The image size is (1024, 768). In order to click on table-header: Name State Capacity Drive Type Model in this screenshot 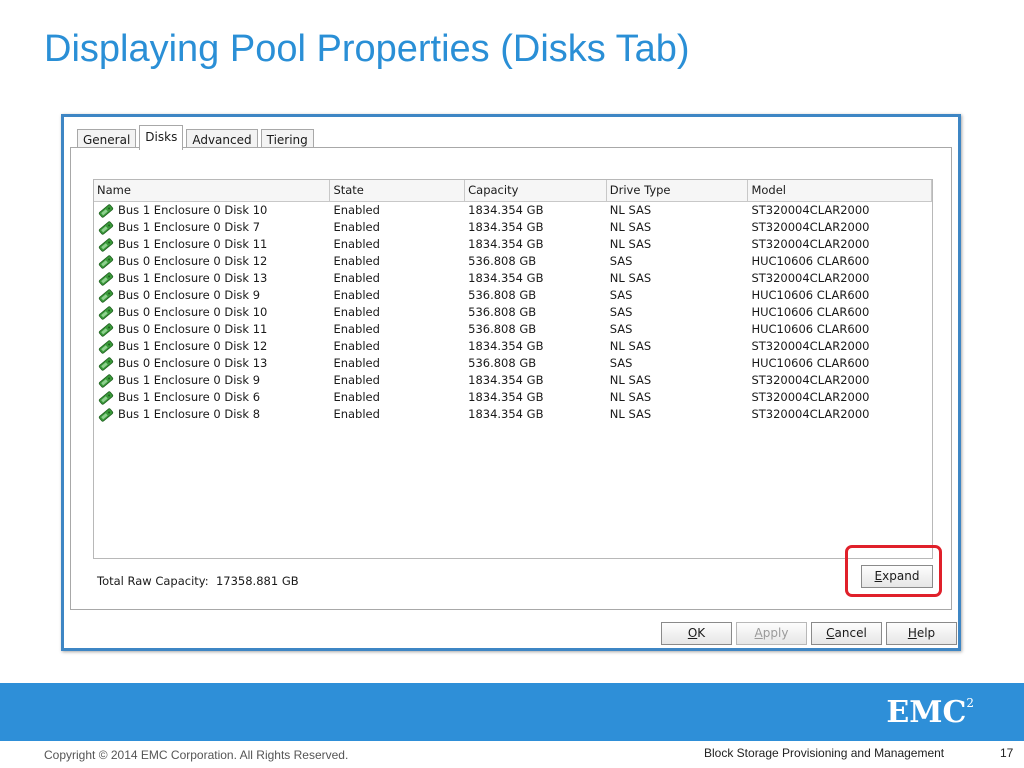, I will do `click(513, 191)`.